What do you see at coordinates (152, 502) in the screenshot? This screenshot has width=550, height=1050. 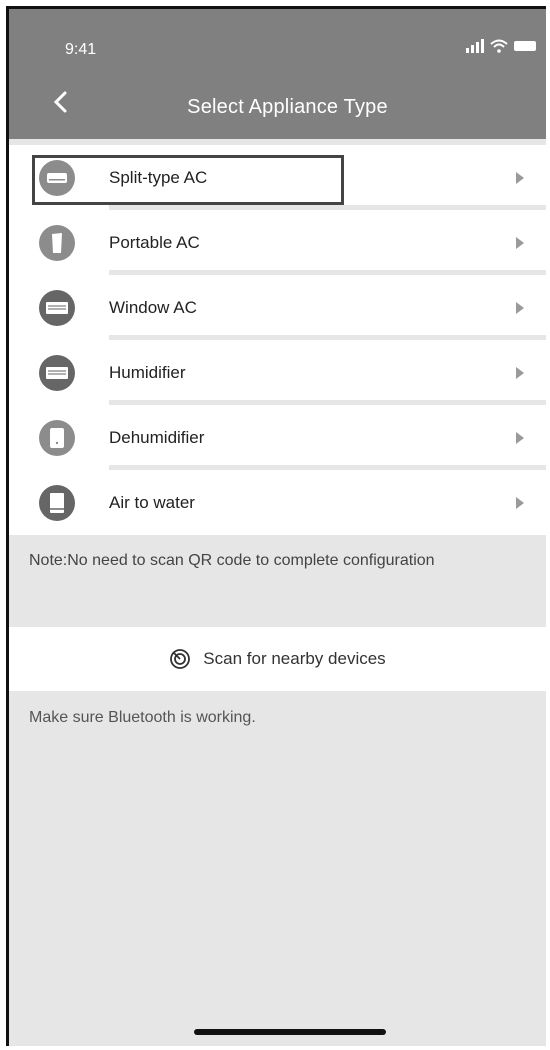 I see `appliance-label: Air to water` at bounding box center [152, 502].